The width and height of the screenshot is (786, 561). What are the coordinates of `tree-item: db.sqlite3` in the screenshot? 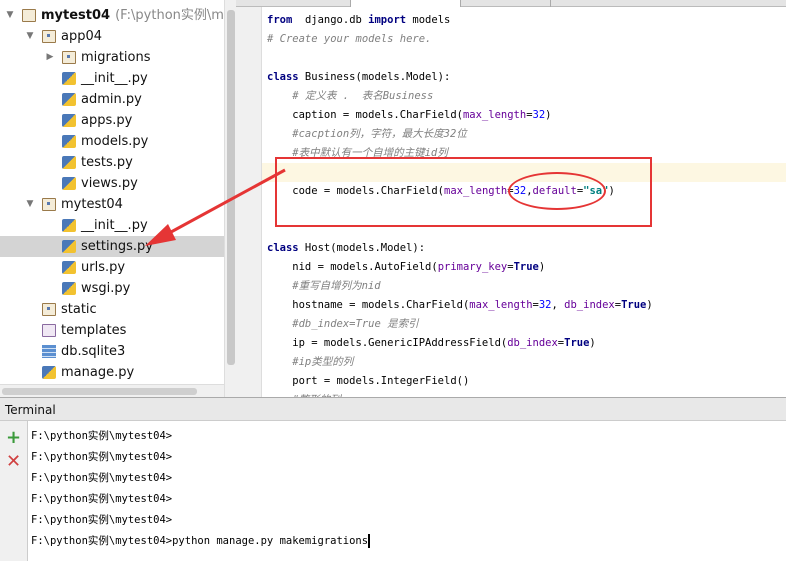 It's located at (74, 351).